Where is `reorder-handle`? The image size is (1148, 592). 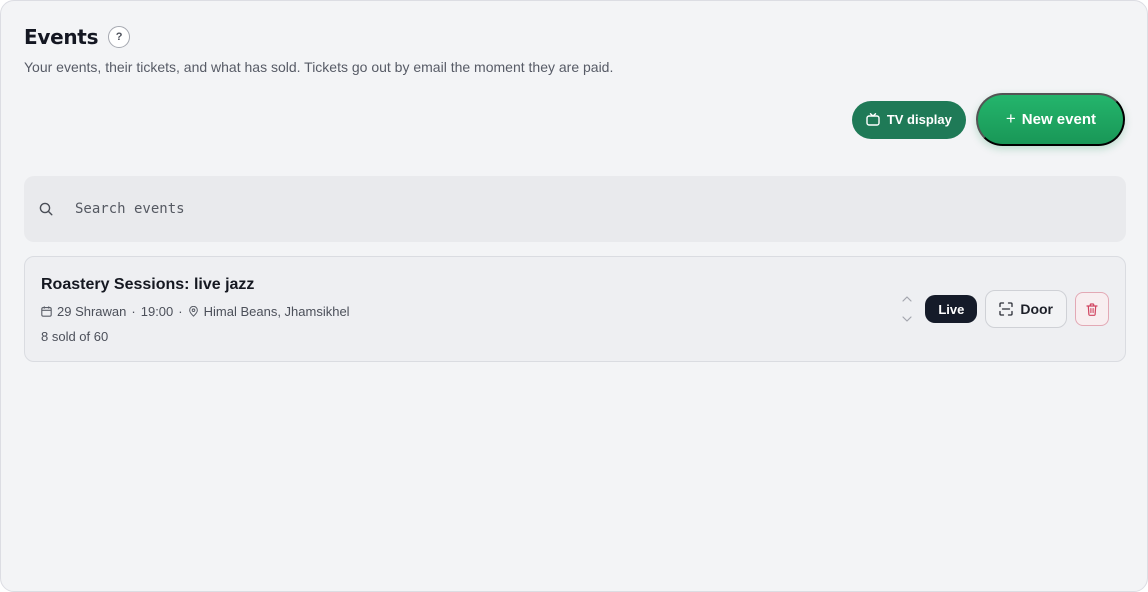 reorder-handle is located at coordinates (907, 309).